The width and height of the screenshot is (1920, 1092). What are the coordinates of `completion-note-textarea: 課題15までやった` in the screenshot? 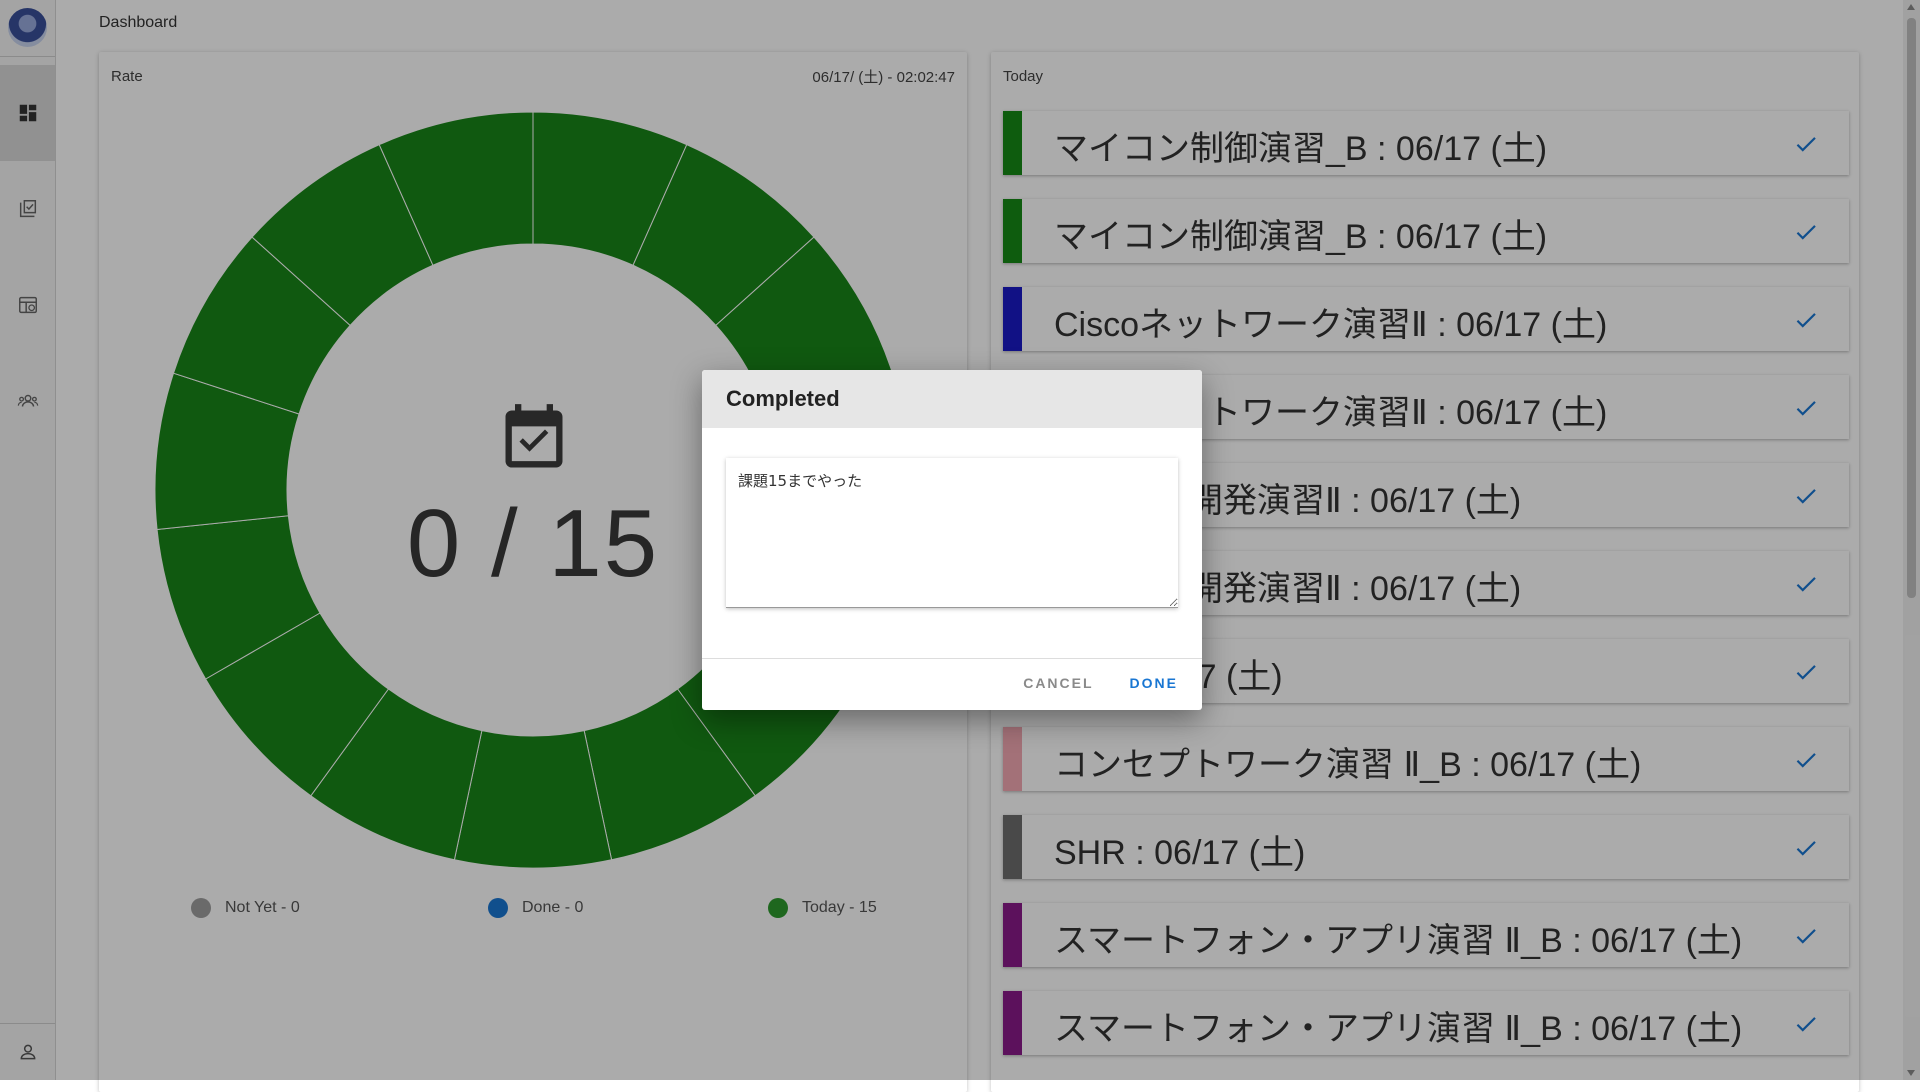 It's located at (952, 533).